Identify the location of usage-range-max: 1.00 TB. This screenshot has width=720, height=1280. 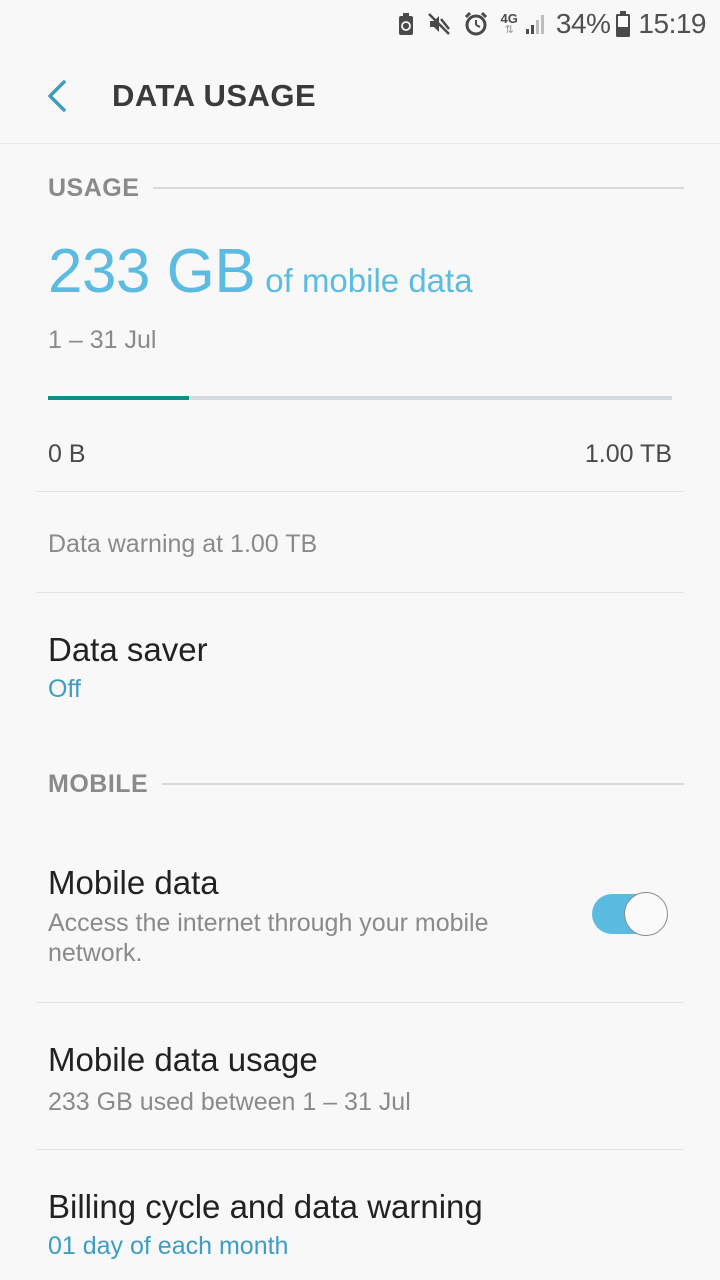
(628, 454).